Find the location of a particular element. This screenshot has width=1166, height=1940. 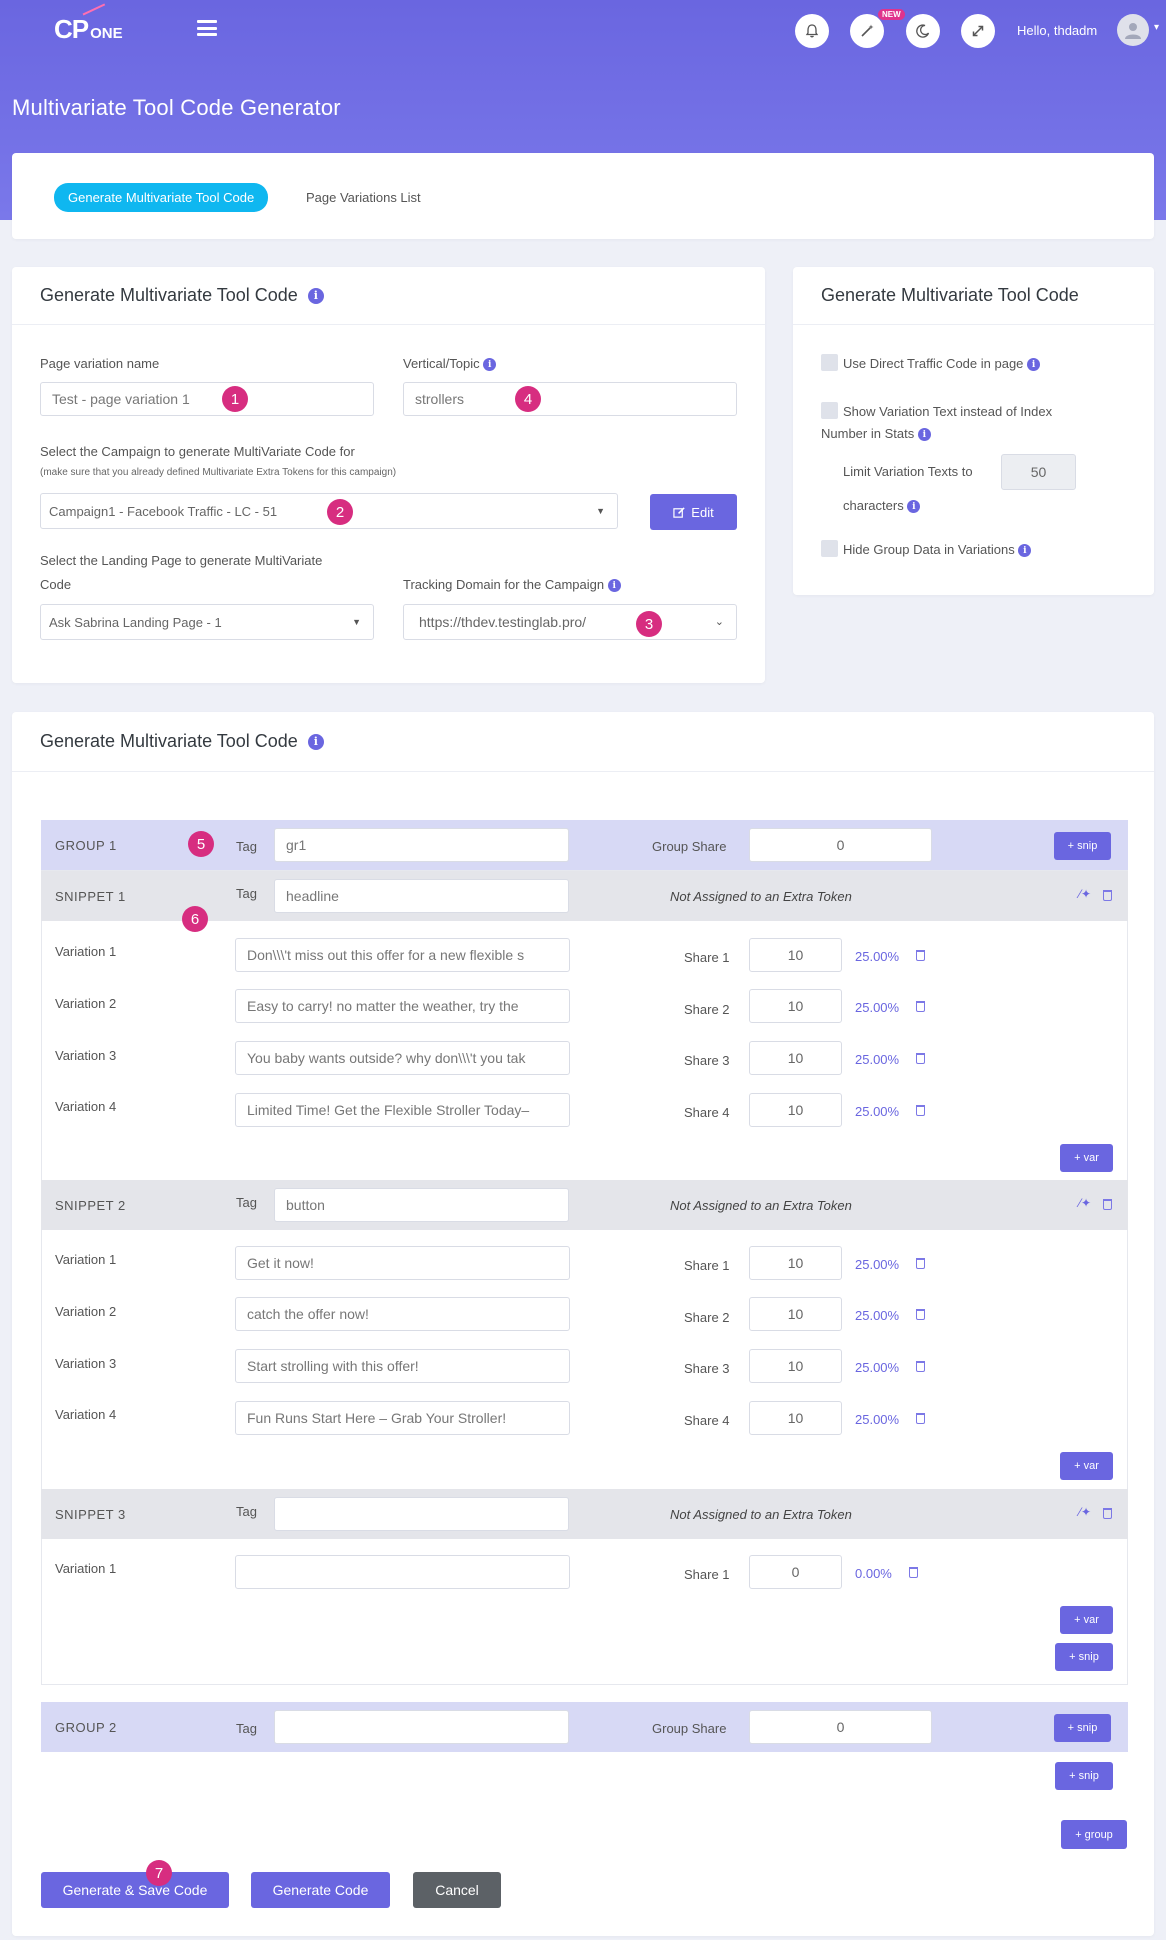

snippet-tag-input: headline is located at coordinates (421, 896).